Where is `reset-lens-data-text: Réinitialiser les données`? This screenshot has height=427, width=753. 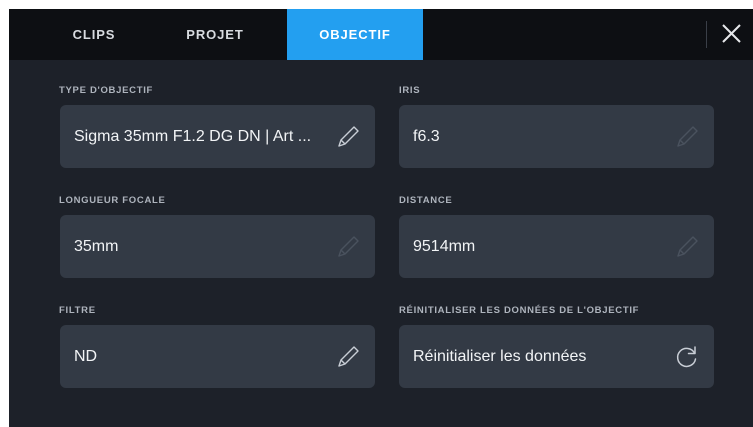 reset-lens-data-text: Réinitialiser les données is located at coordinates (500, 356).